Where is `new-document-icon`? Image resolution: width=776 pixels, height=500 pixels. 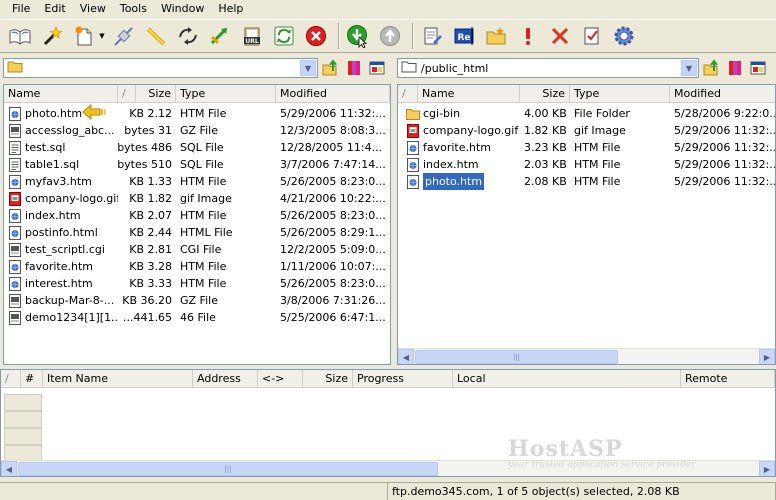 new-document-icon is located at coordinates (84, 36).